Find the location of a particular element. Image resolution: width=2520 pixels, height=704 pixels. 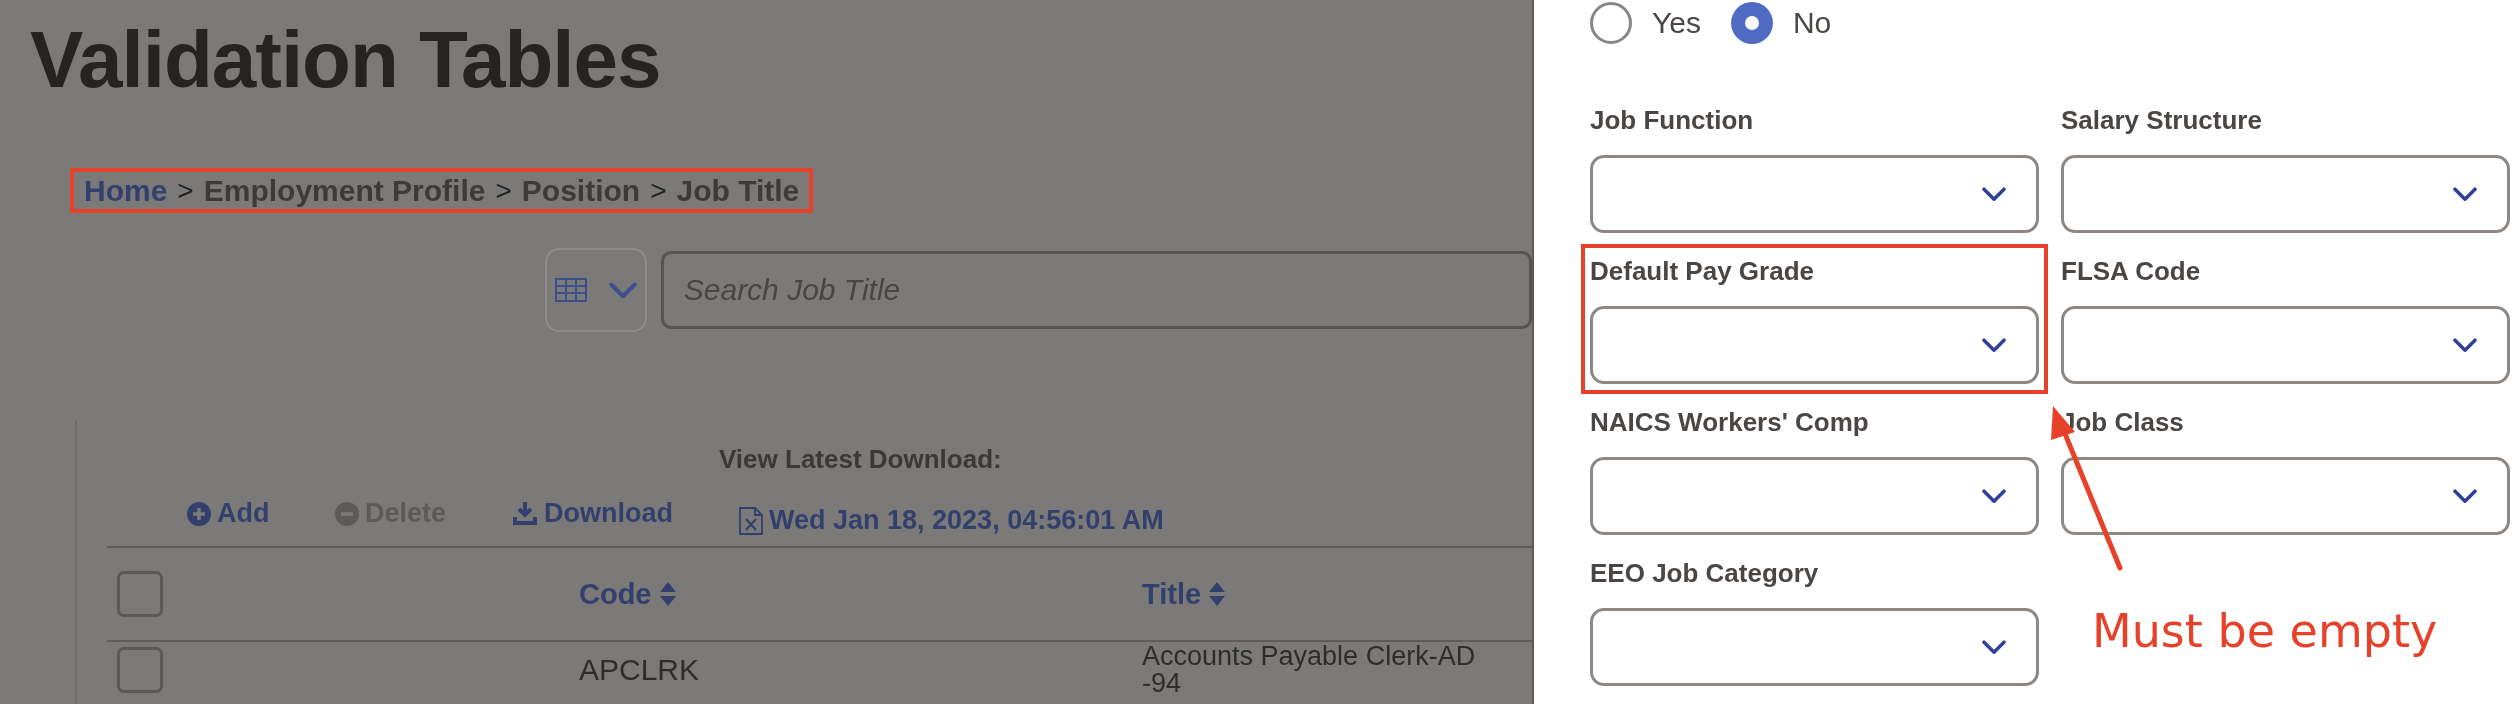

breadcrumb-link: Home is located at coordinates (126, 190).